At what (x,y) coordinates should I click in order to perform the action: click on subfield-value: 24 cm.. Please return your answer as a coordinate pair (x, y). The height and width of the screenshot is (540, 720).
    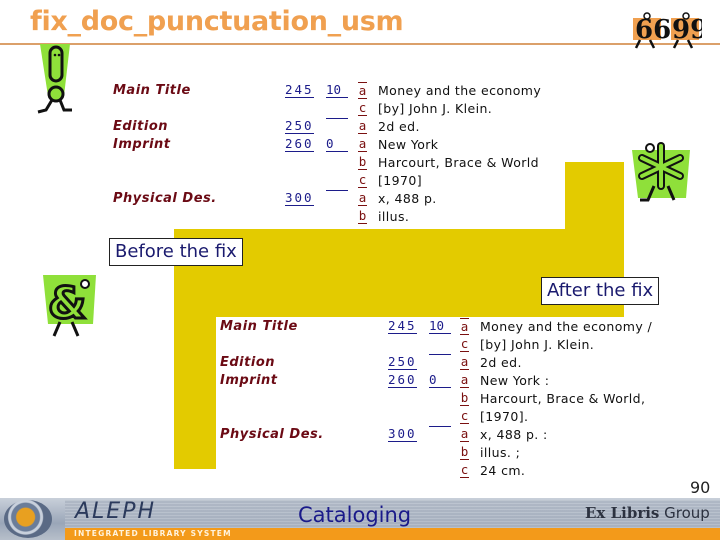
    Looking at the image, I should click on (503, 470).